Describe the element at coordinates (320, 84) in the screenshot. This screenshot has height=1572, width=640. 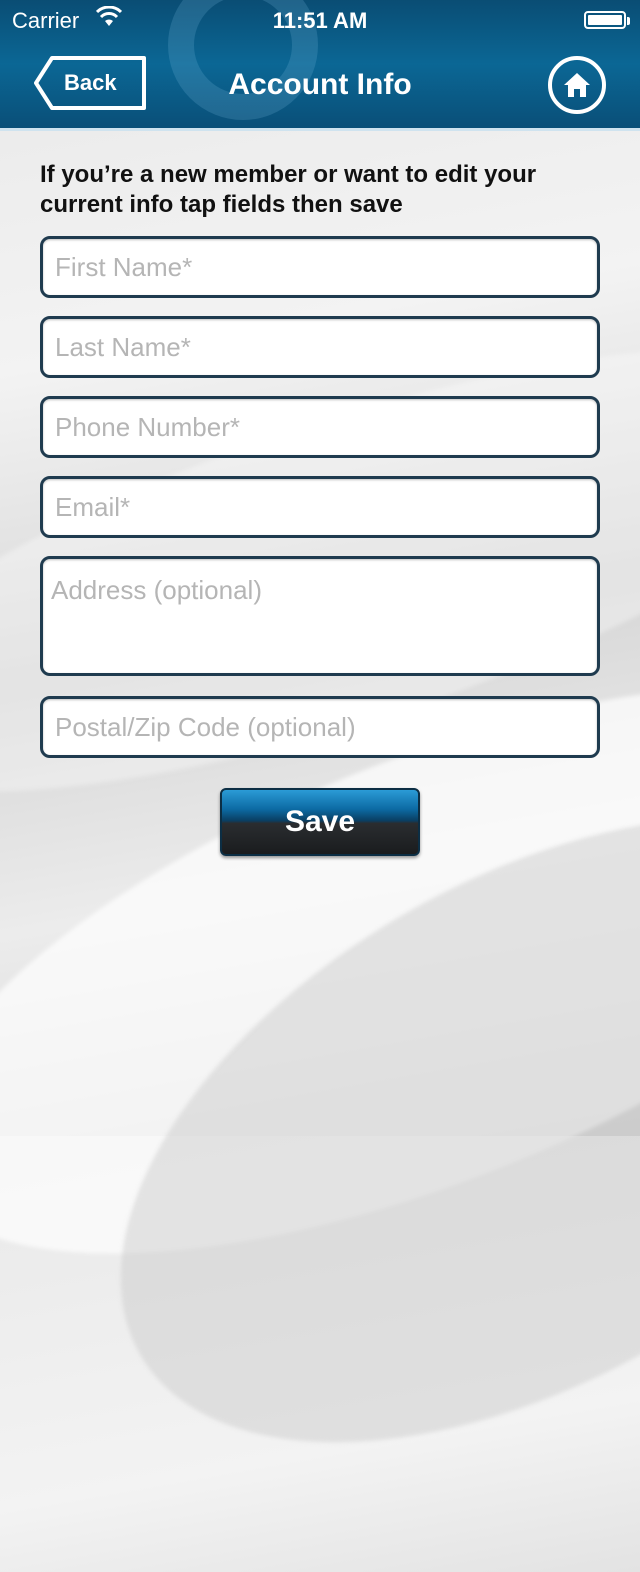
I see `page-title: Account Info` at that location.